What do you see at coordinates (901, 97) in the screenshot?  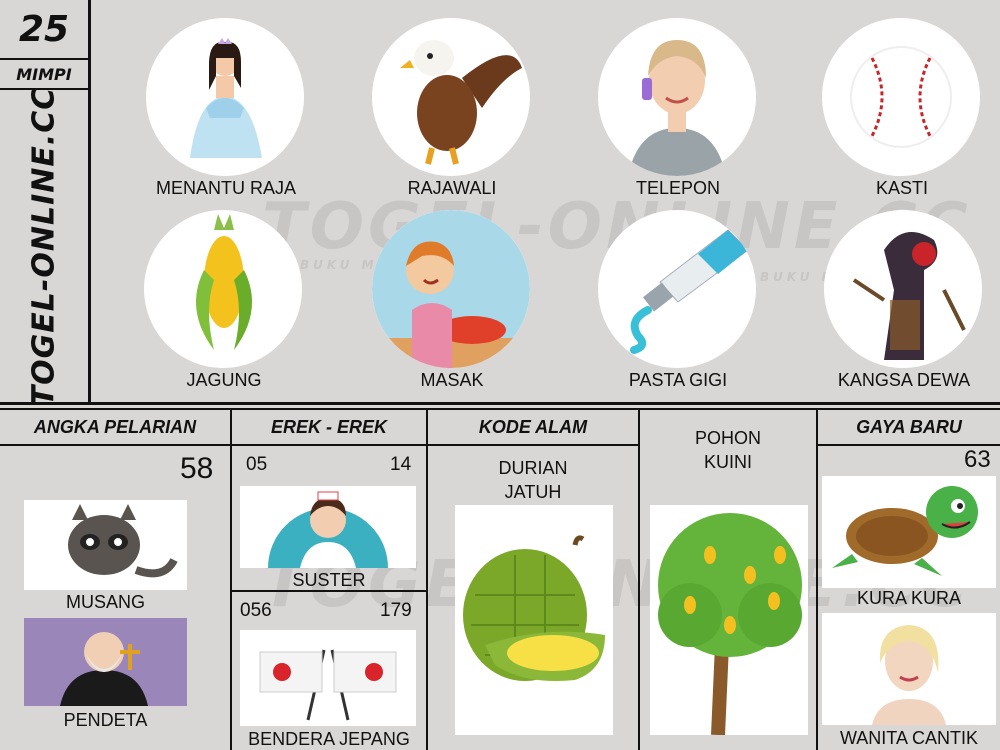 I see `baseball-icon` at bounding box center [901, 97].